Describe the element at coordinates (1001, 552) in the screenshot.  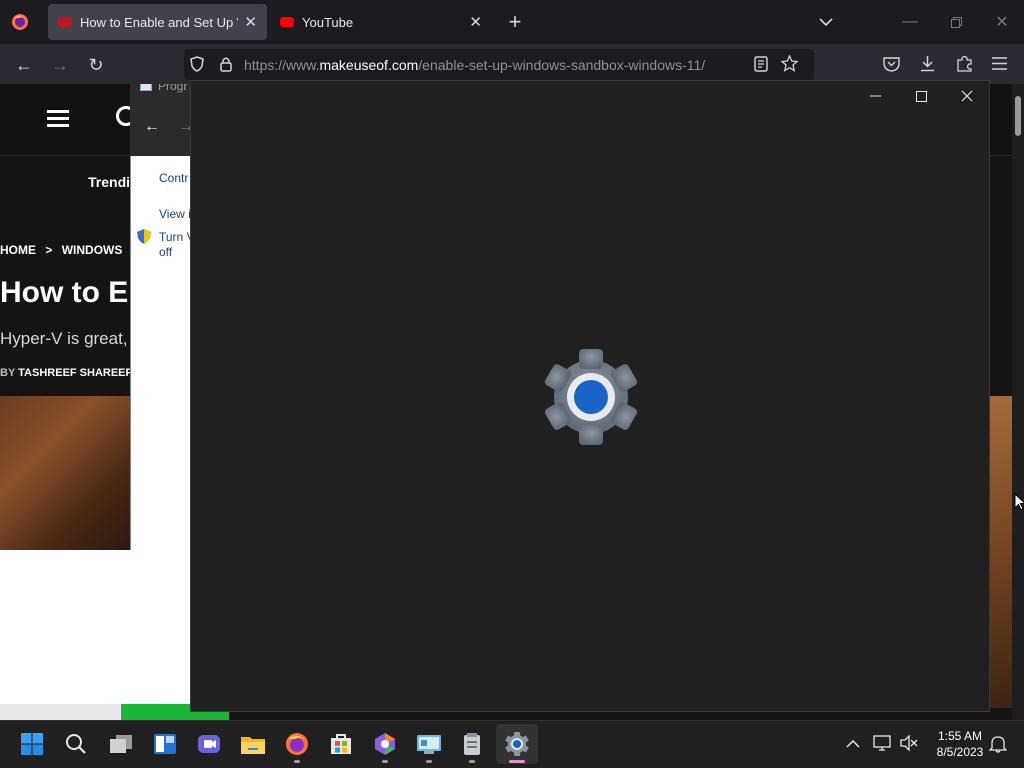
I see `hero-image-edge` at that location.